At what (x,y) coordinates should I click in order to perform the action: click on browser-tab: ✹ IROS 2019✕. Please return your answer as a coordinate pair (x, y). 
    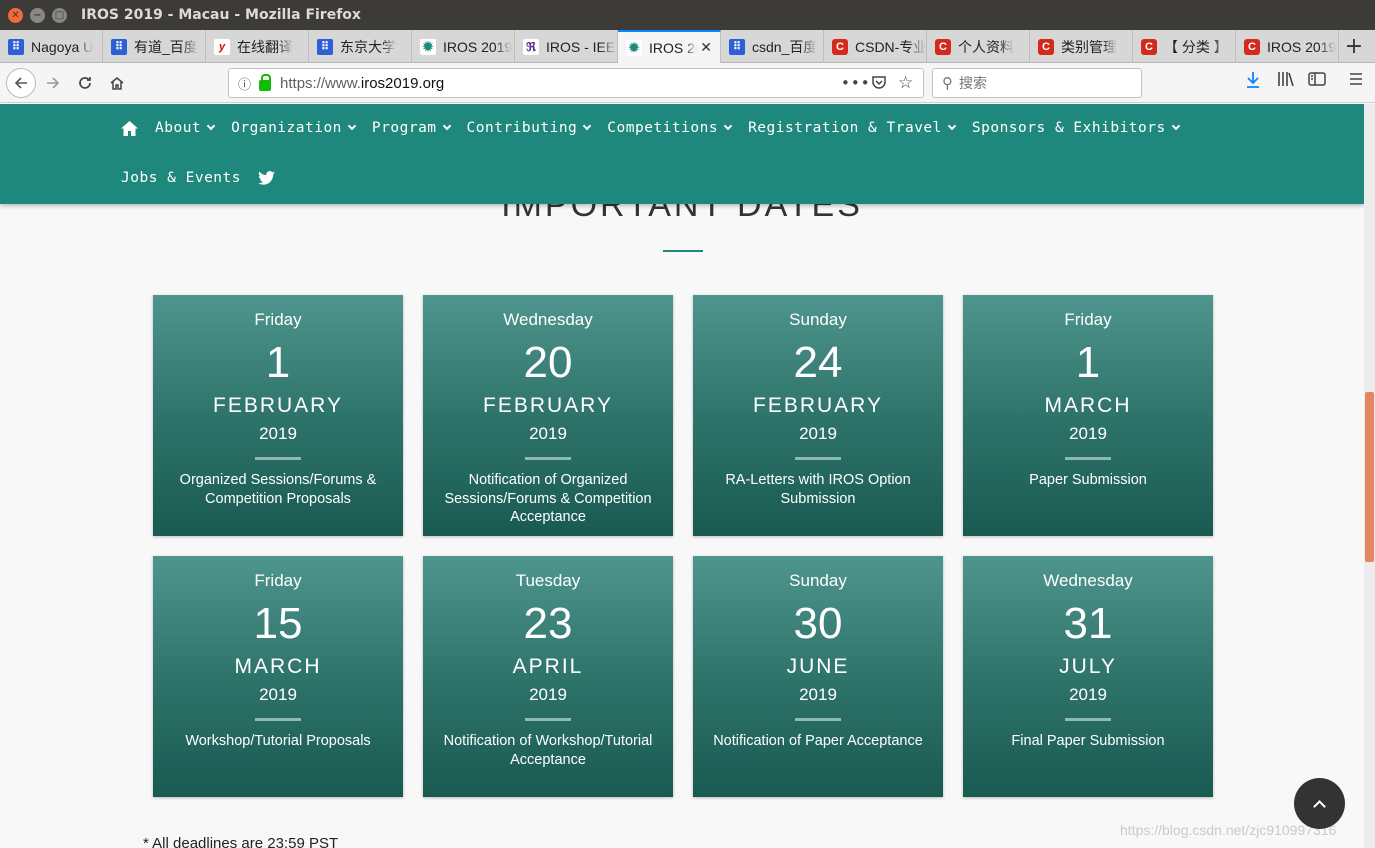
    Looking at the image, I should click on (669, 46).